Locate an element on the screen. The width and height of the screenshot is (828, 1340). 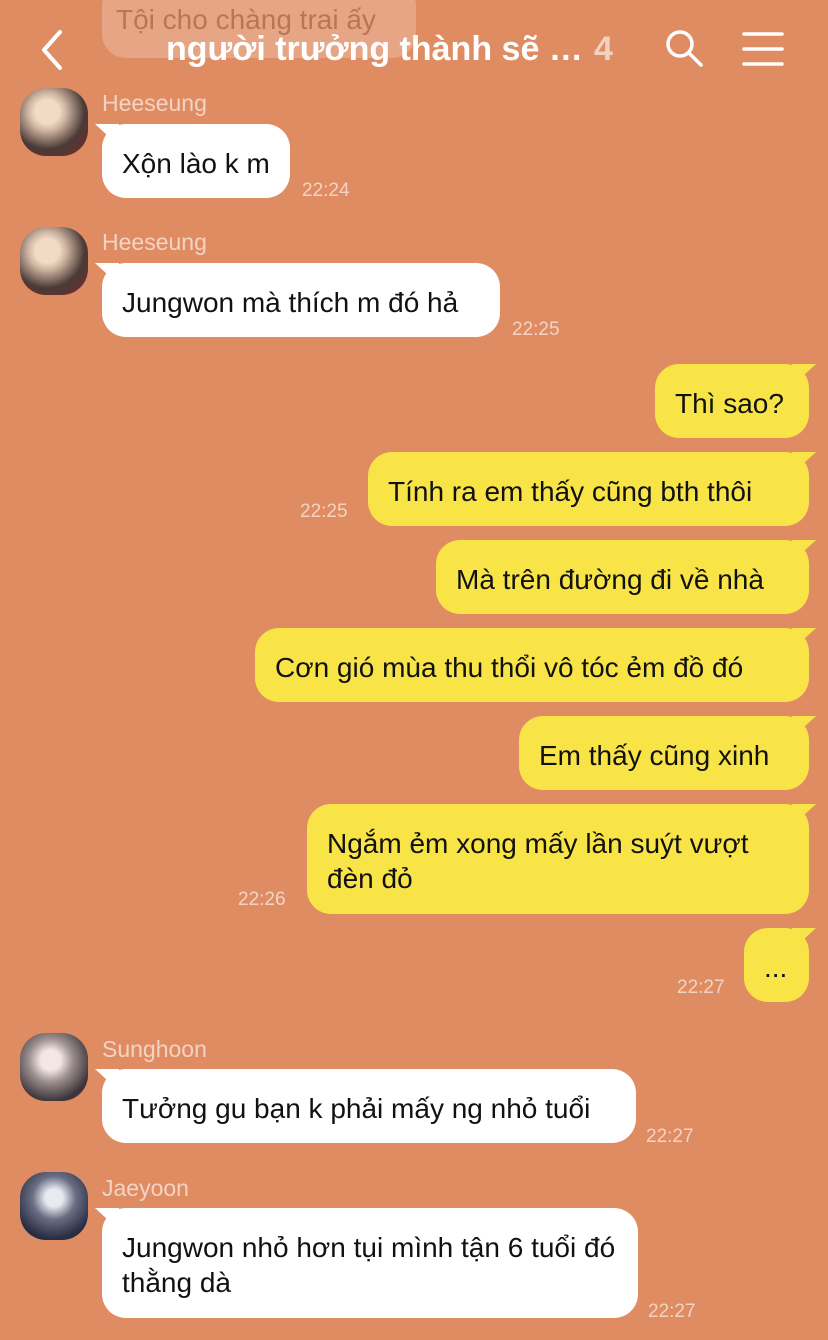
chat-header: người trưởng thành sẽ th... 4 is located at coordinates (414, 50).